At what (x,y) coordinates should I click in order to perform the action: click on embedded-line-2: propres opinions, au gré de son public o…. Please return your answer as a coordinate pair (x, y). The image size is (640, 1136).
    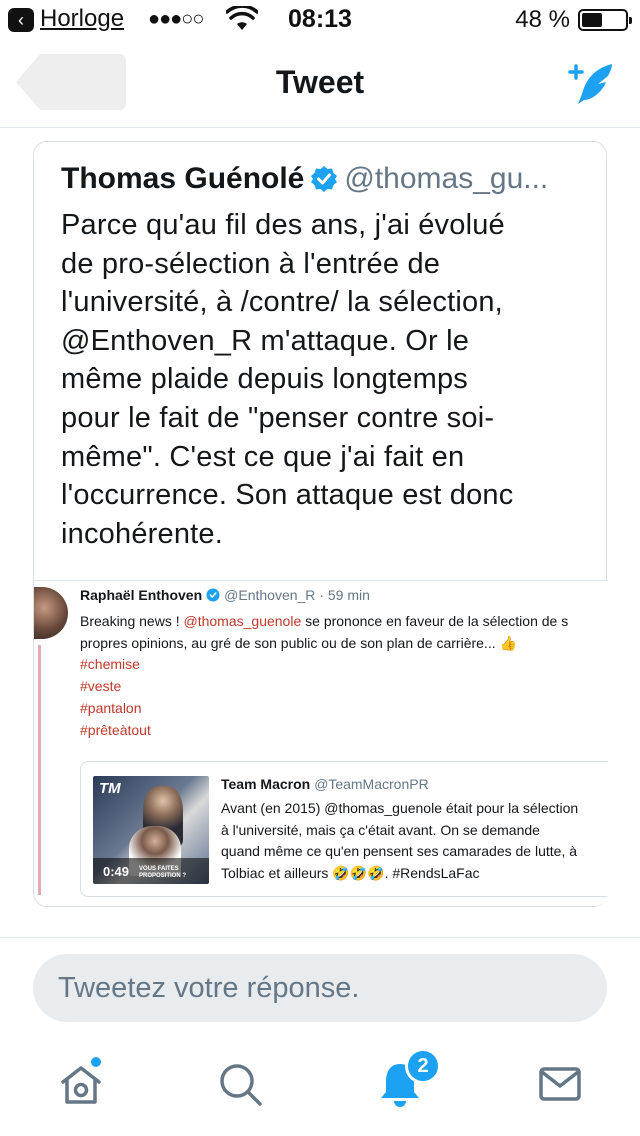
    Looking at the image, I should click on (344, 644).